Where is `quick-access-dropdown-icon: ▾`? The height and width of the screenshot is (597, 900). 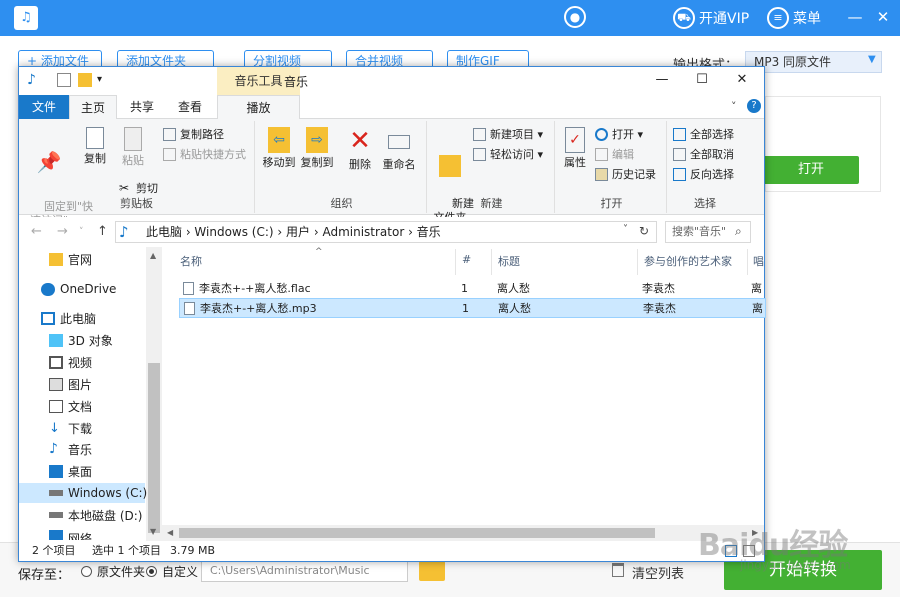 quick-access-dropdown-icon: ▾ is located at coordinates (104, 80).